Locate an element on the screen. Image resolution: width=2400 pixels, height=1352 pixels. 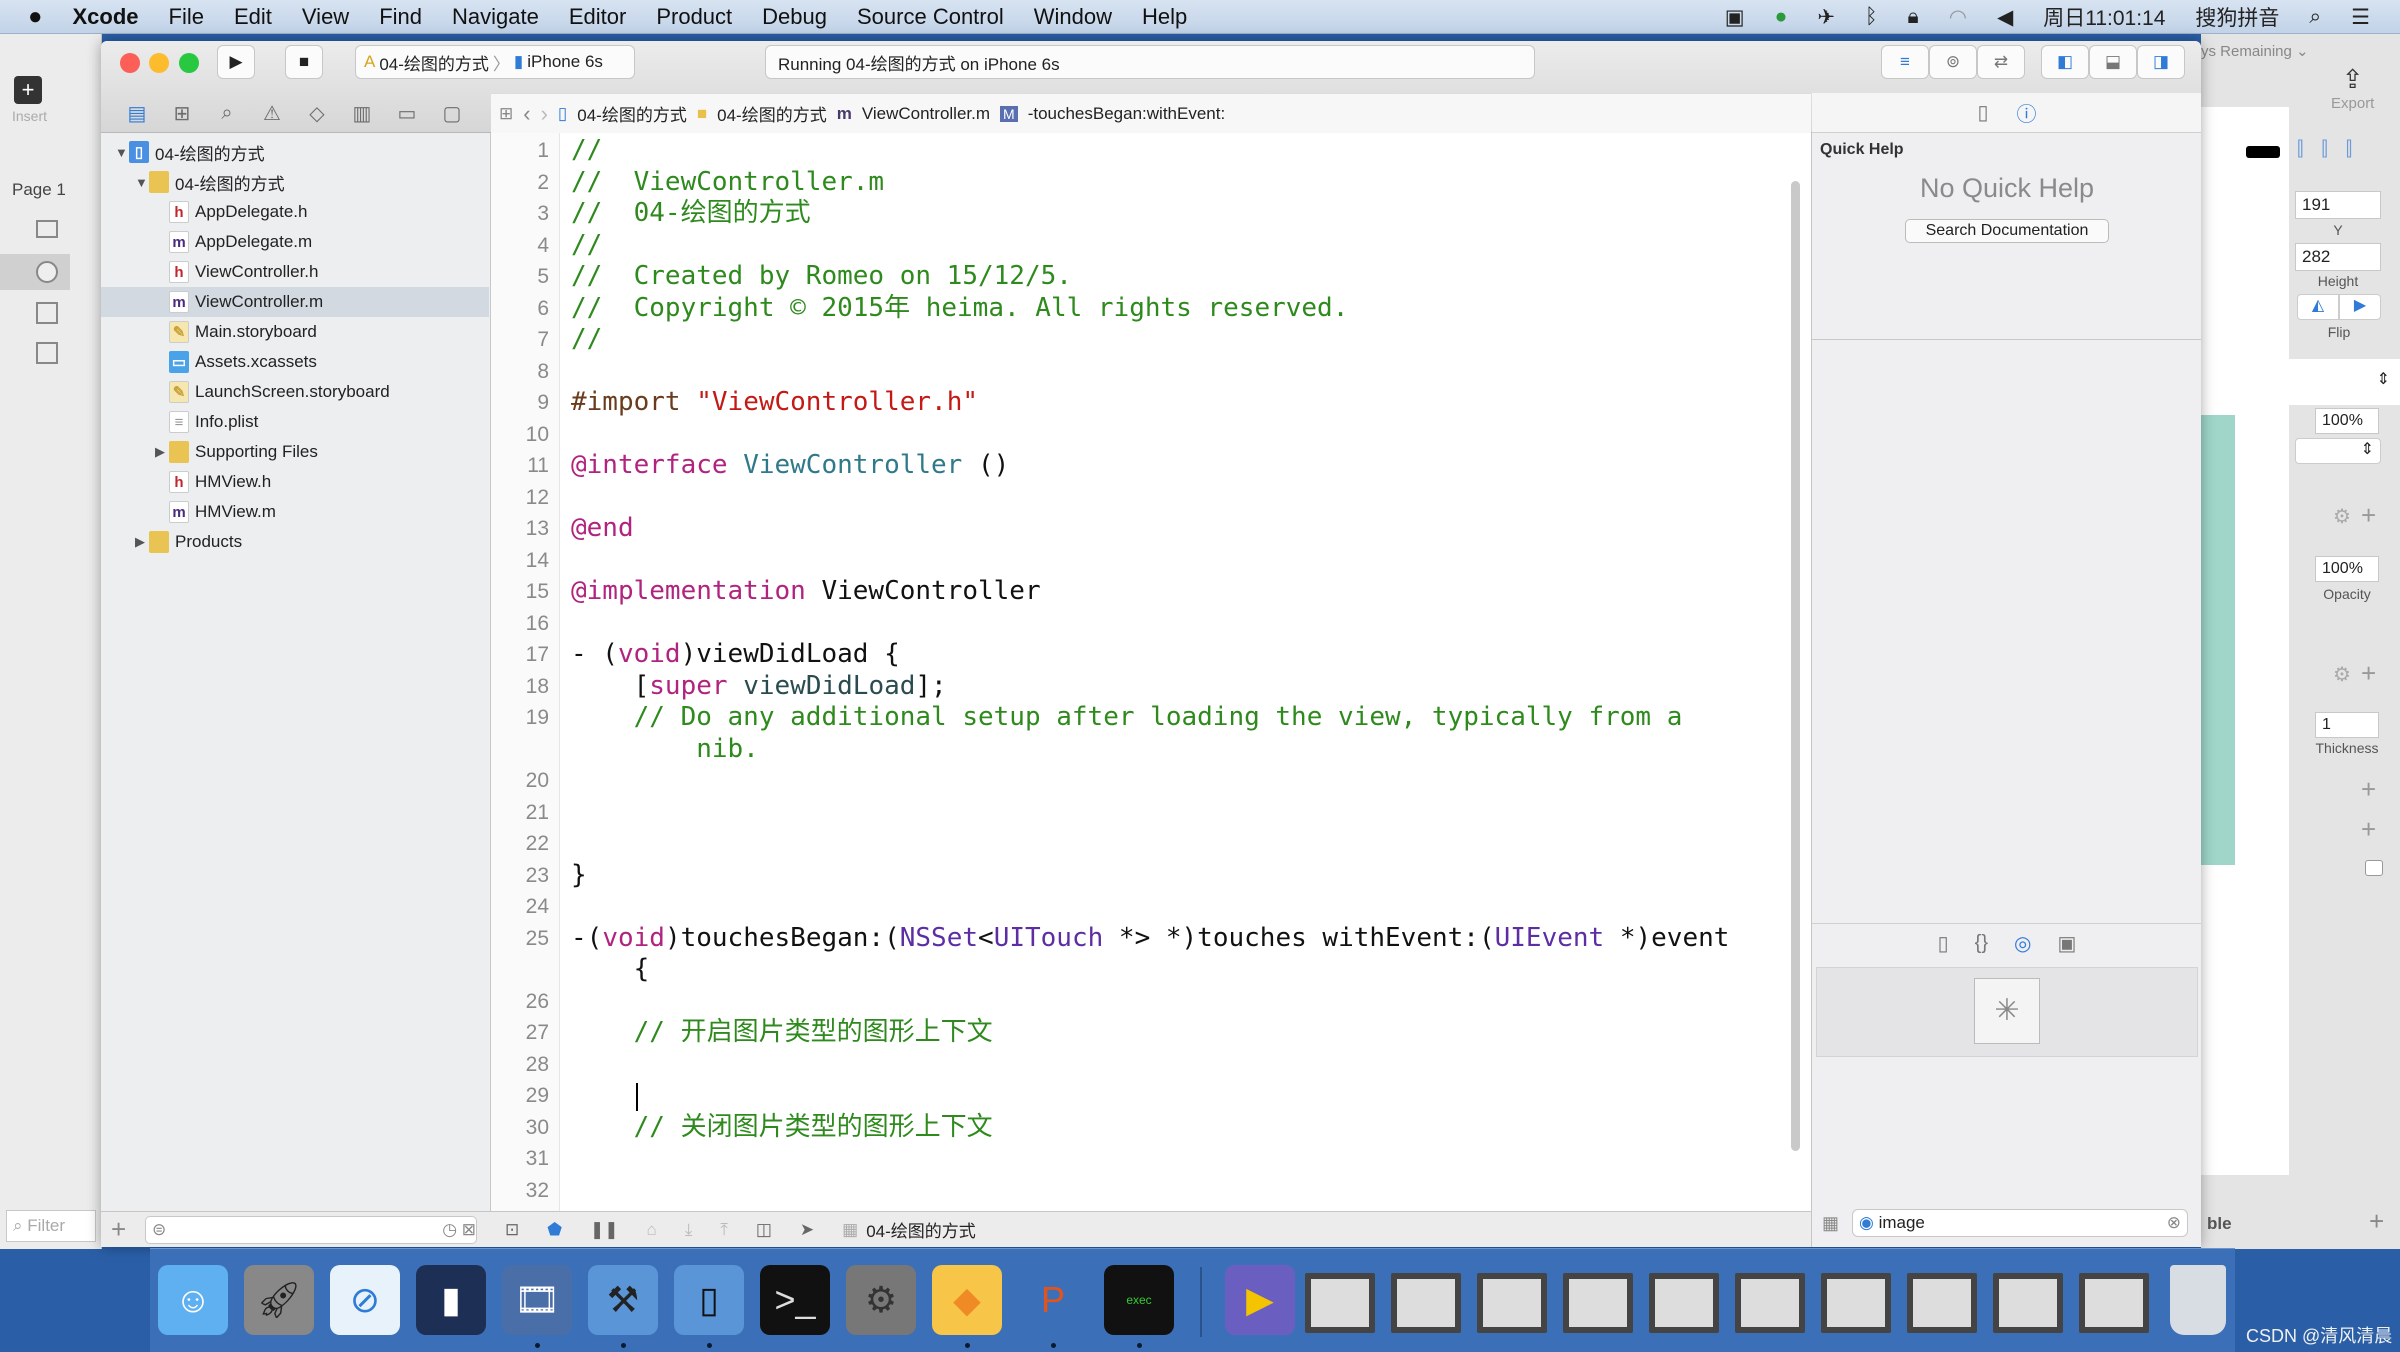
jumpbar-project: 04-绘图的方式 is located at coordinates (632, 113).